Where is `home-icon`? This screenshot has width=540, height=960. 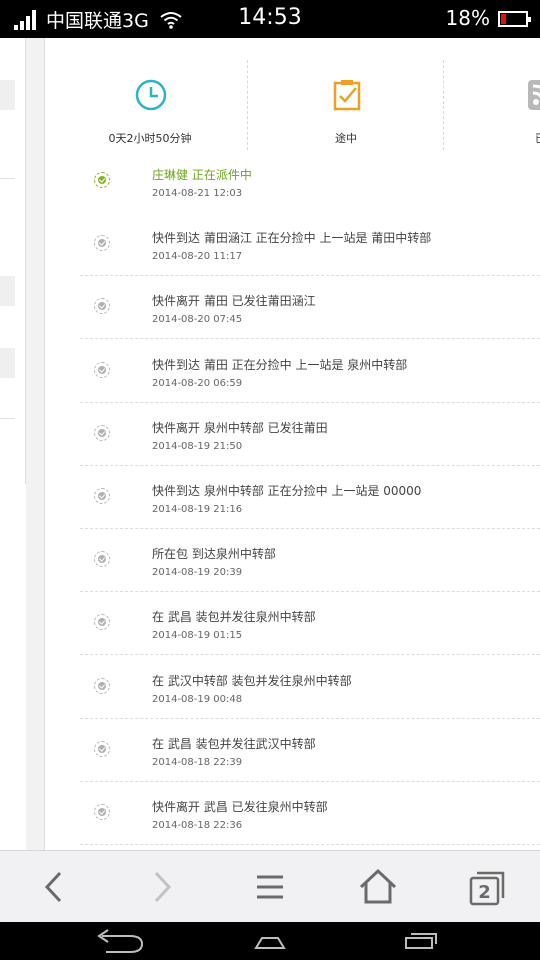
home-icon is located at coordinates (378, 887).